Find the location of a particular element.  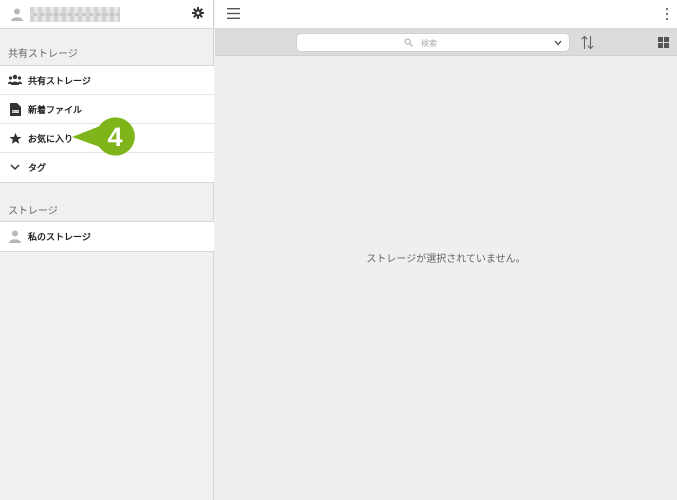

star-icon is located at coordinates (15, 138).